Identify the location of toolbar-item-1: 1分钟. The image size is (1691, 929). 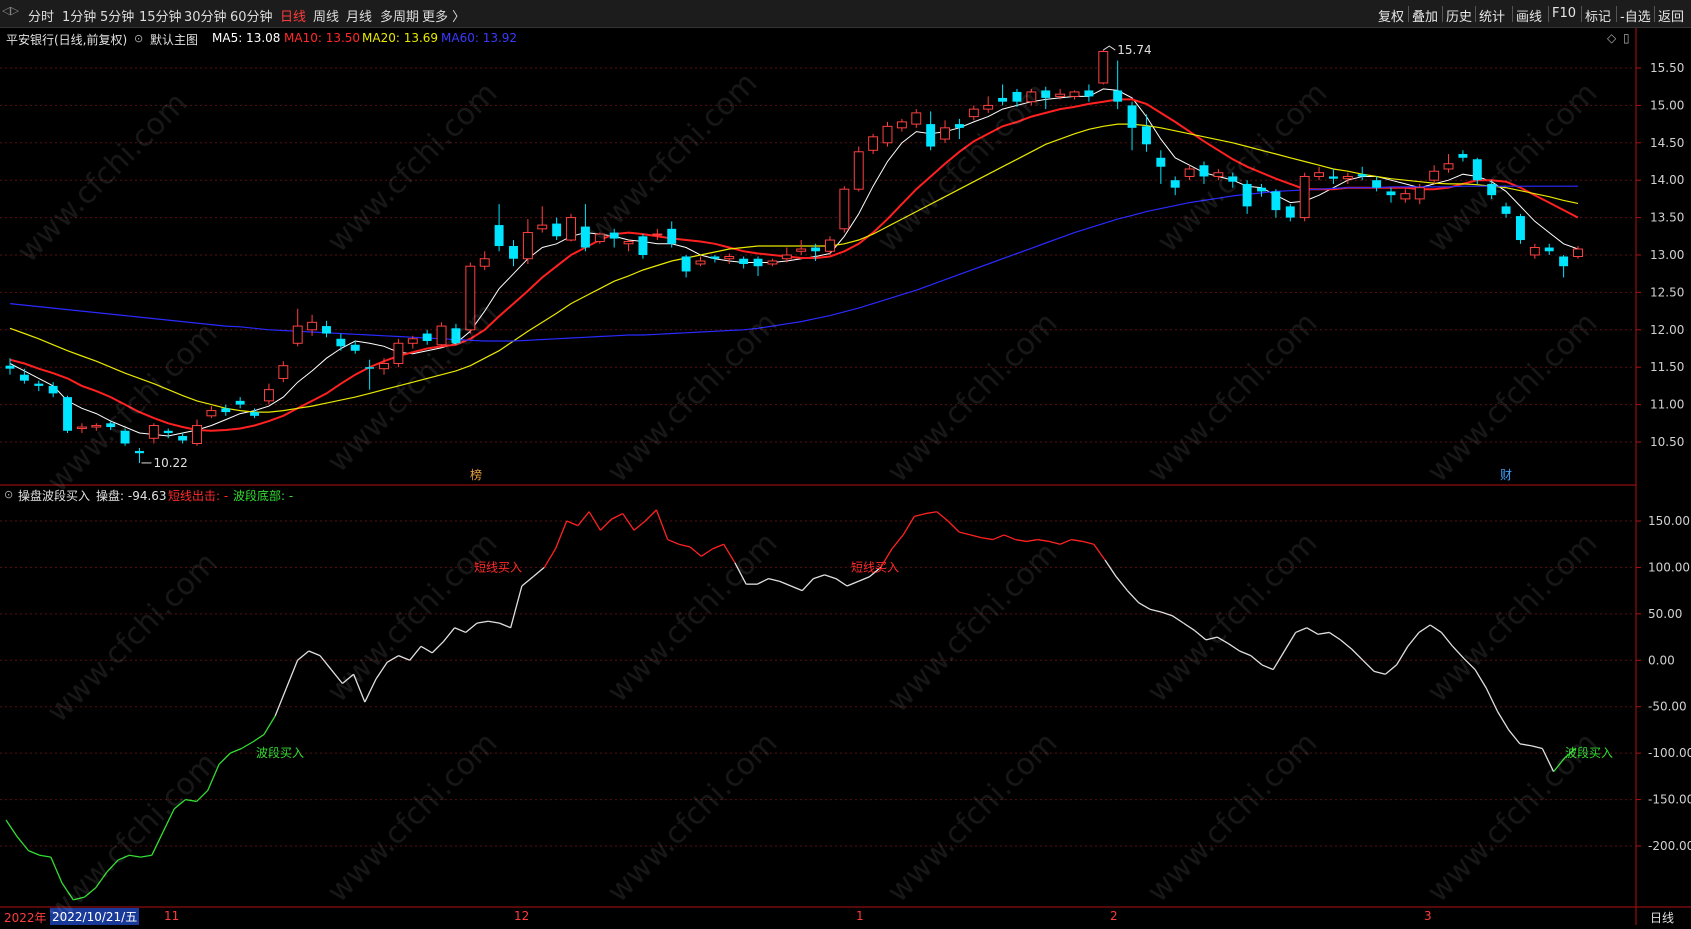
(79, 15).